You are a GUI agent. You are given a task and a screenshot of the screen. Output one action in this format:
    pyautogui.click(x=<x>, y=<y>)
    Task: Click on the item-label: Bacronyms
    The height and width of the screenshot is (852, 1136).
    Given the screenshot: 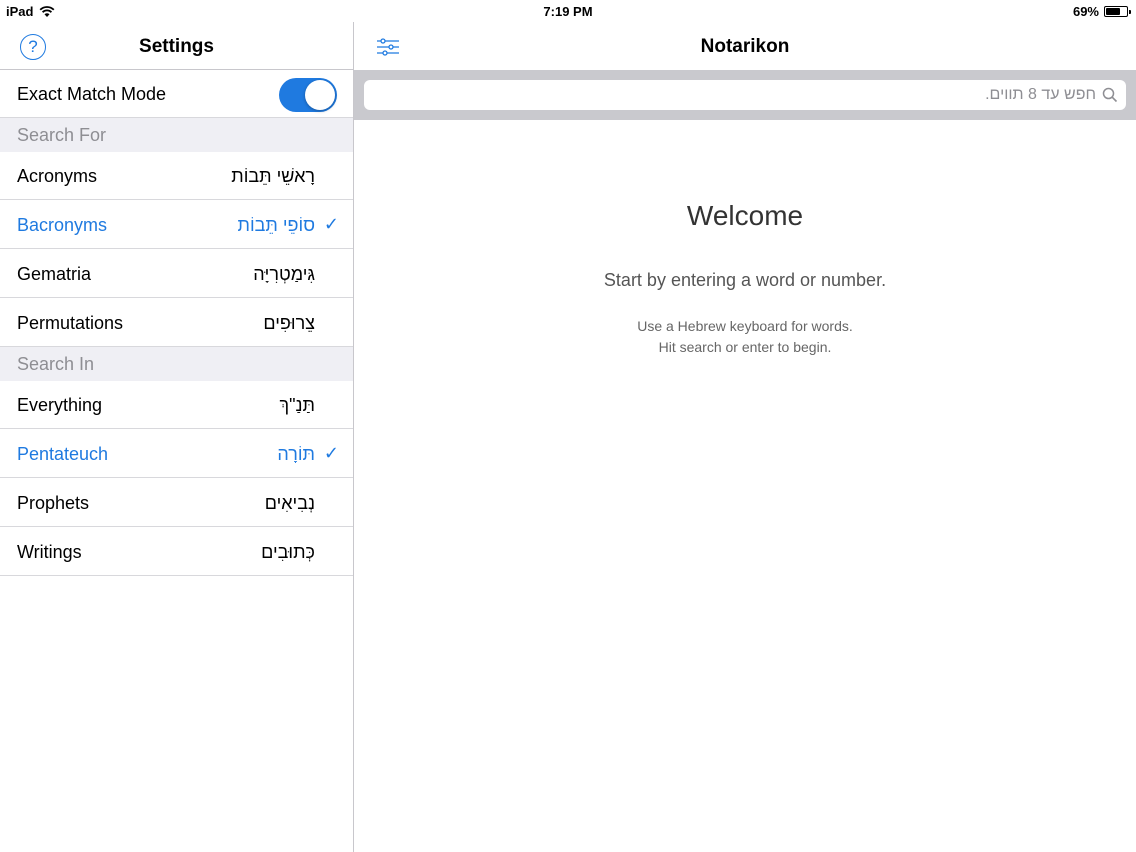 What is the action you would take?
    pyautogui.click(x=62, y=225)
    